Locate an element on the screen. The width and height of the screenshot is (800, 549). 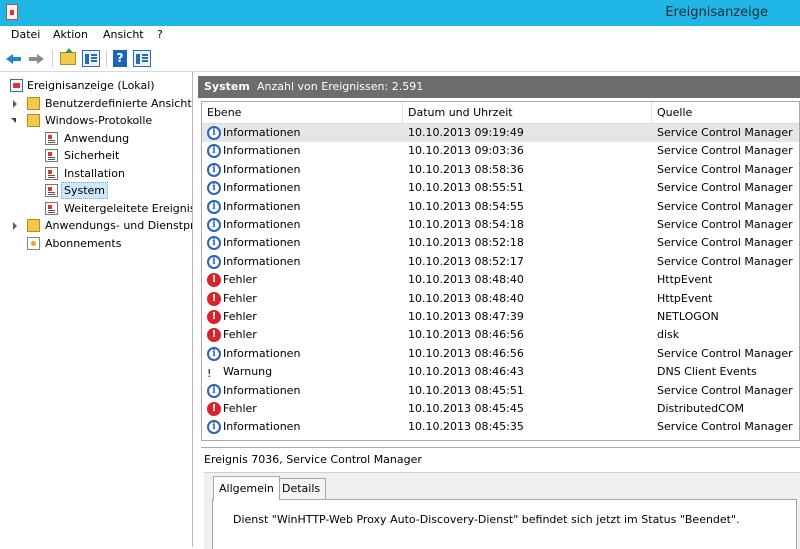
column-header-datetime: Datum und Uhrzeit is located at coordinates (527, 112).